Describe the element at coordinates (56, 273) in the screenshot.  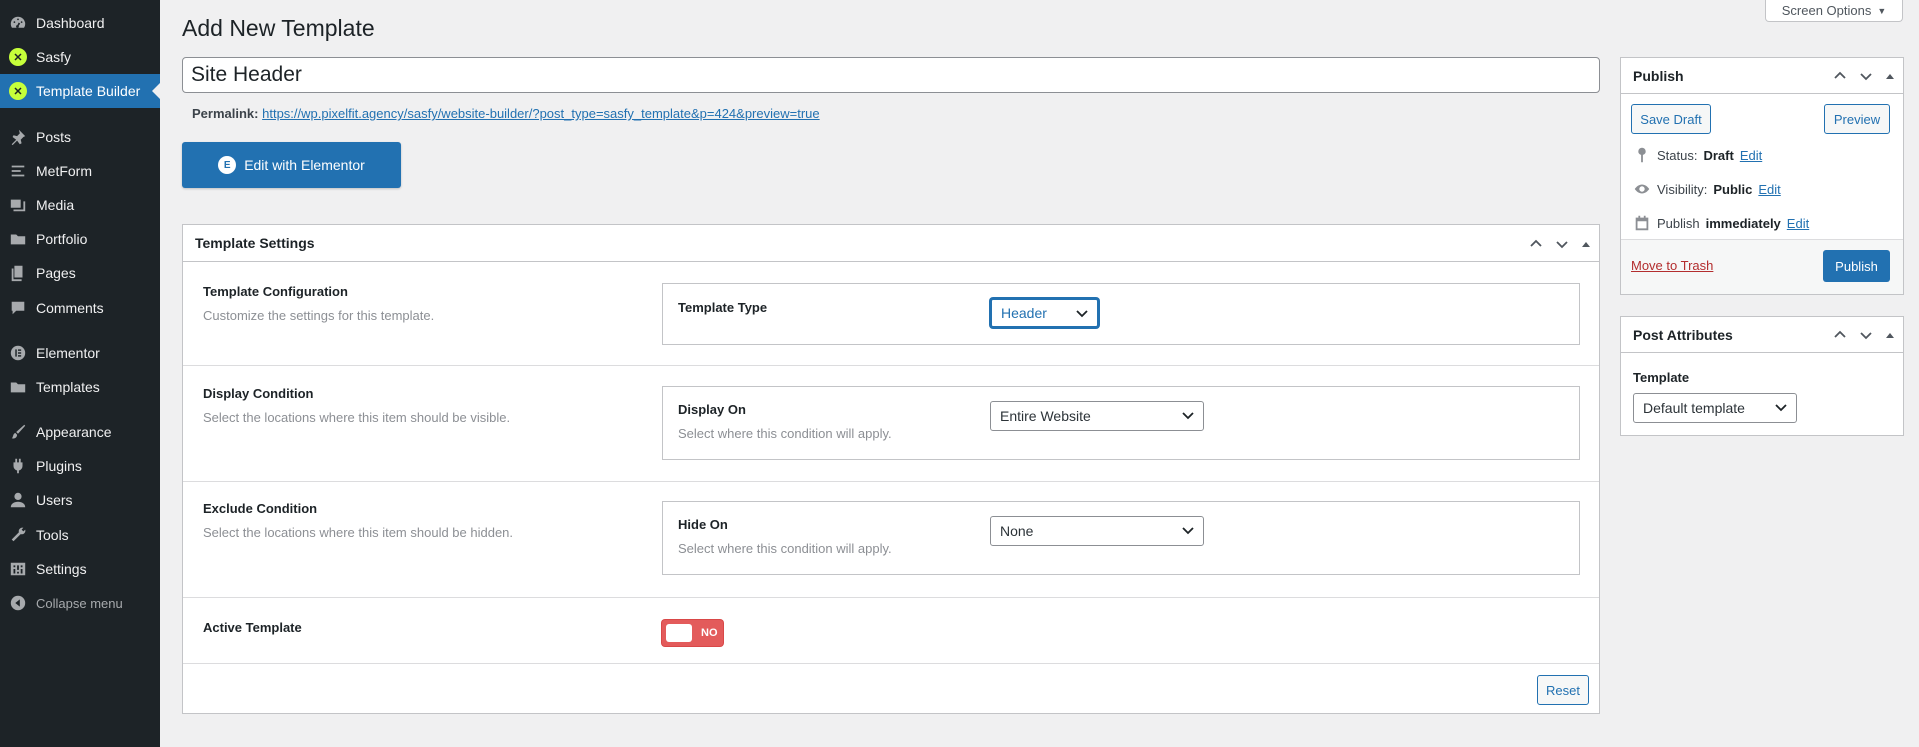
I see `sidebar-item-label: Pages` at that location.